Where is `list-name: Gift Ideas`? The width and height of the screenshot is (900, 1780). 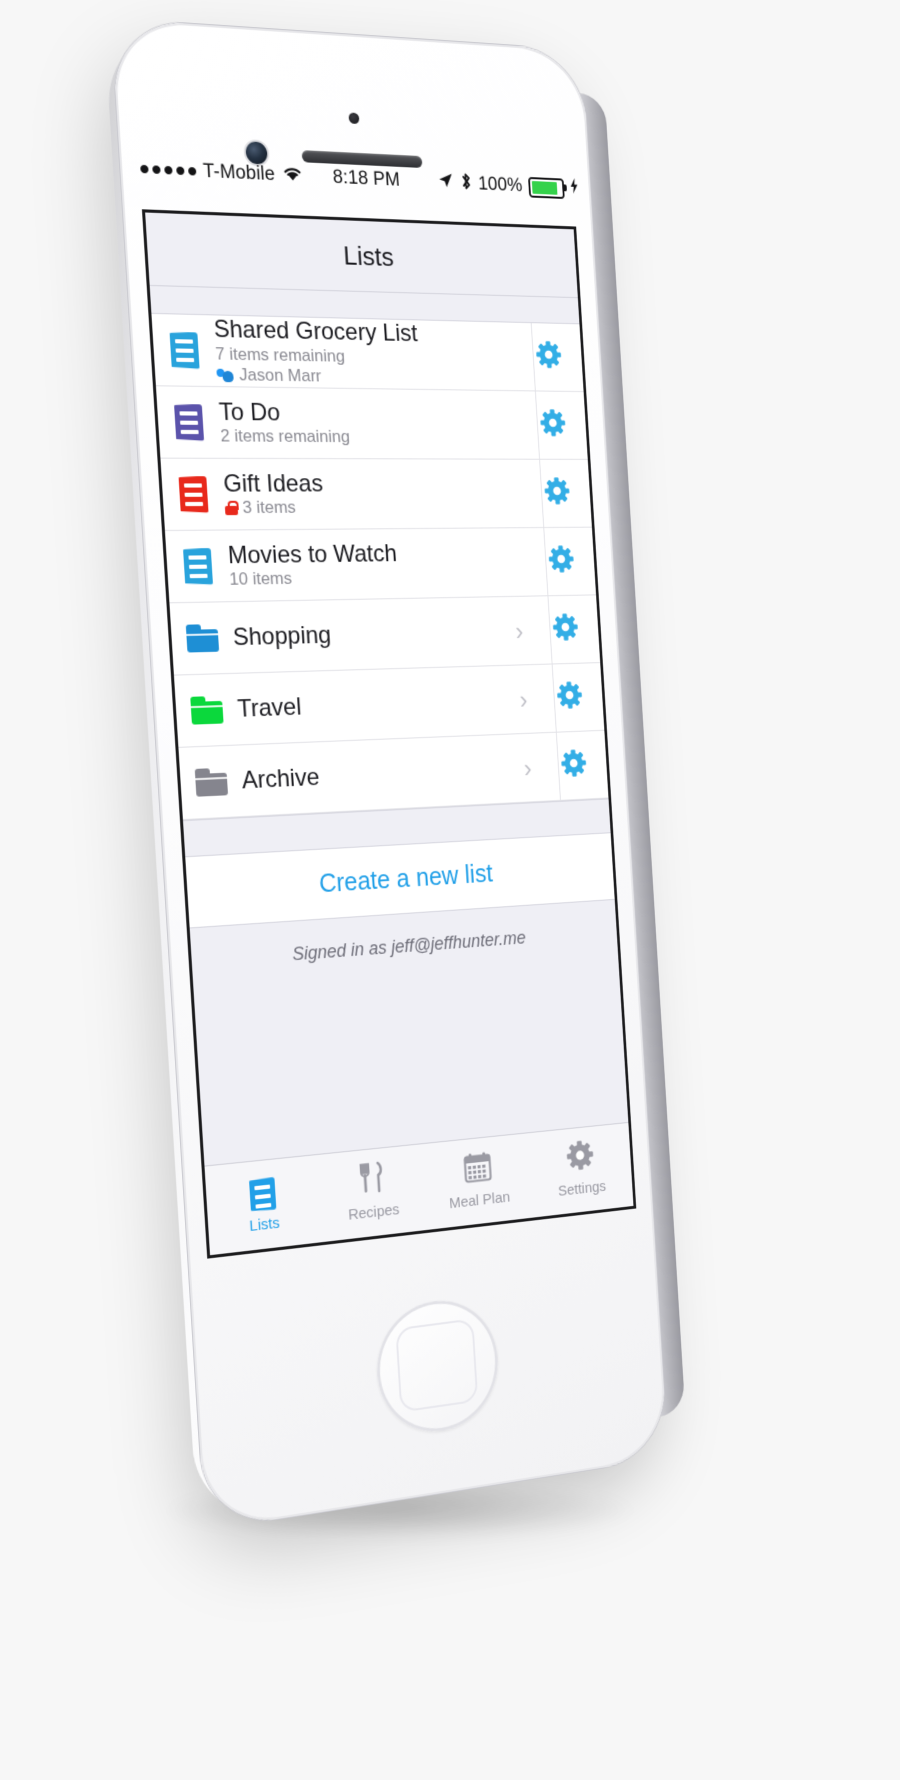 list-name: Gift Ideas is located at coordinates (273, 483).